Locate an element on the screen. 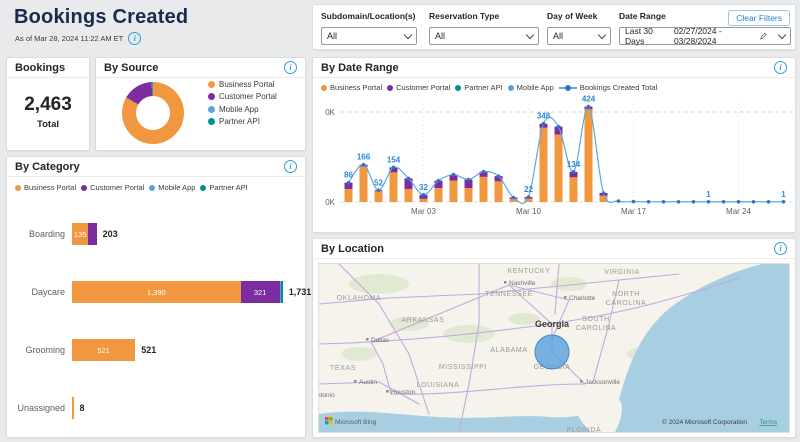 This screenshot has width=800, height=442. svg-text: 22 is located at coordinates (528, 189).